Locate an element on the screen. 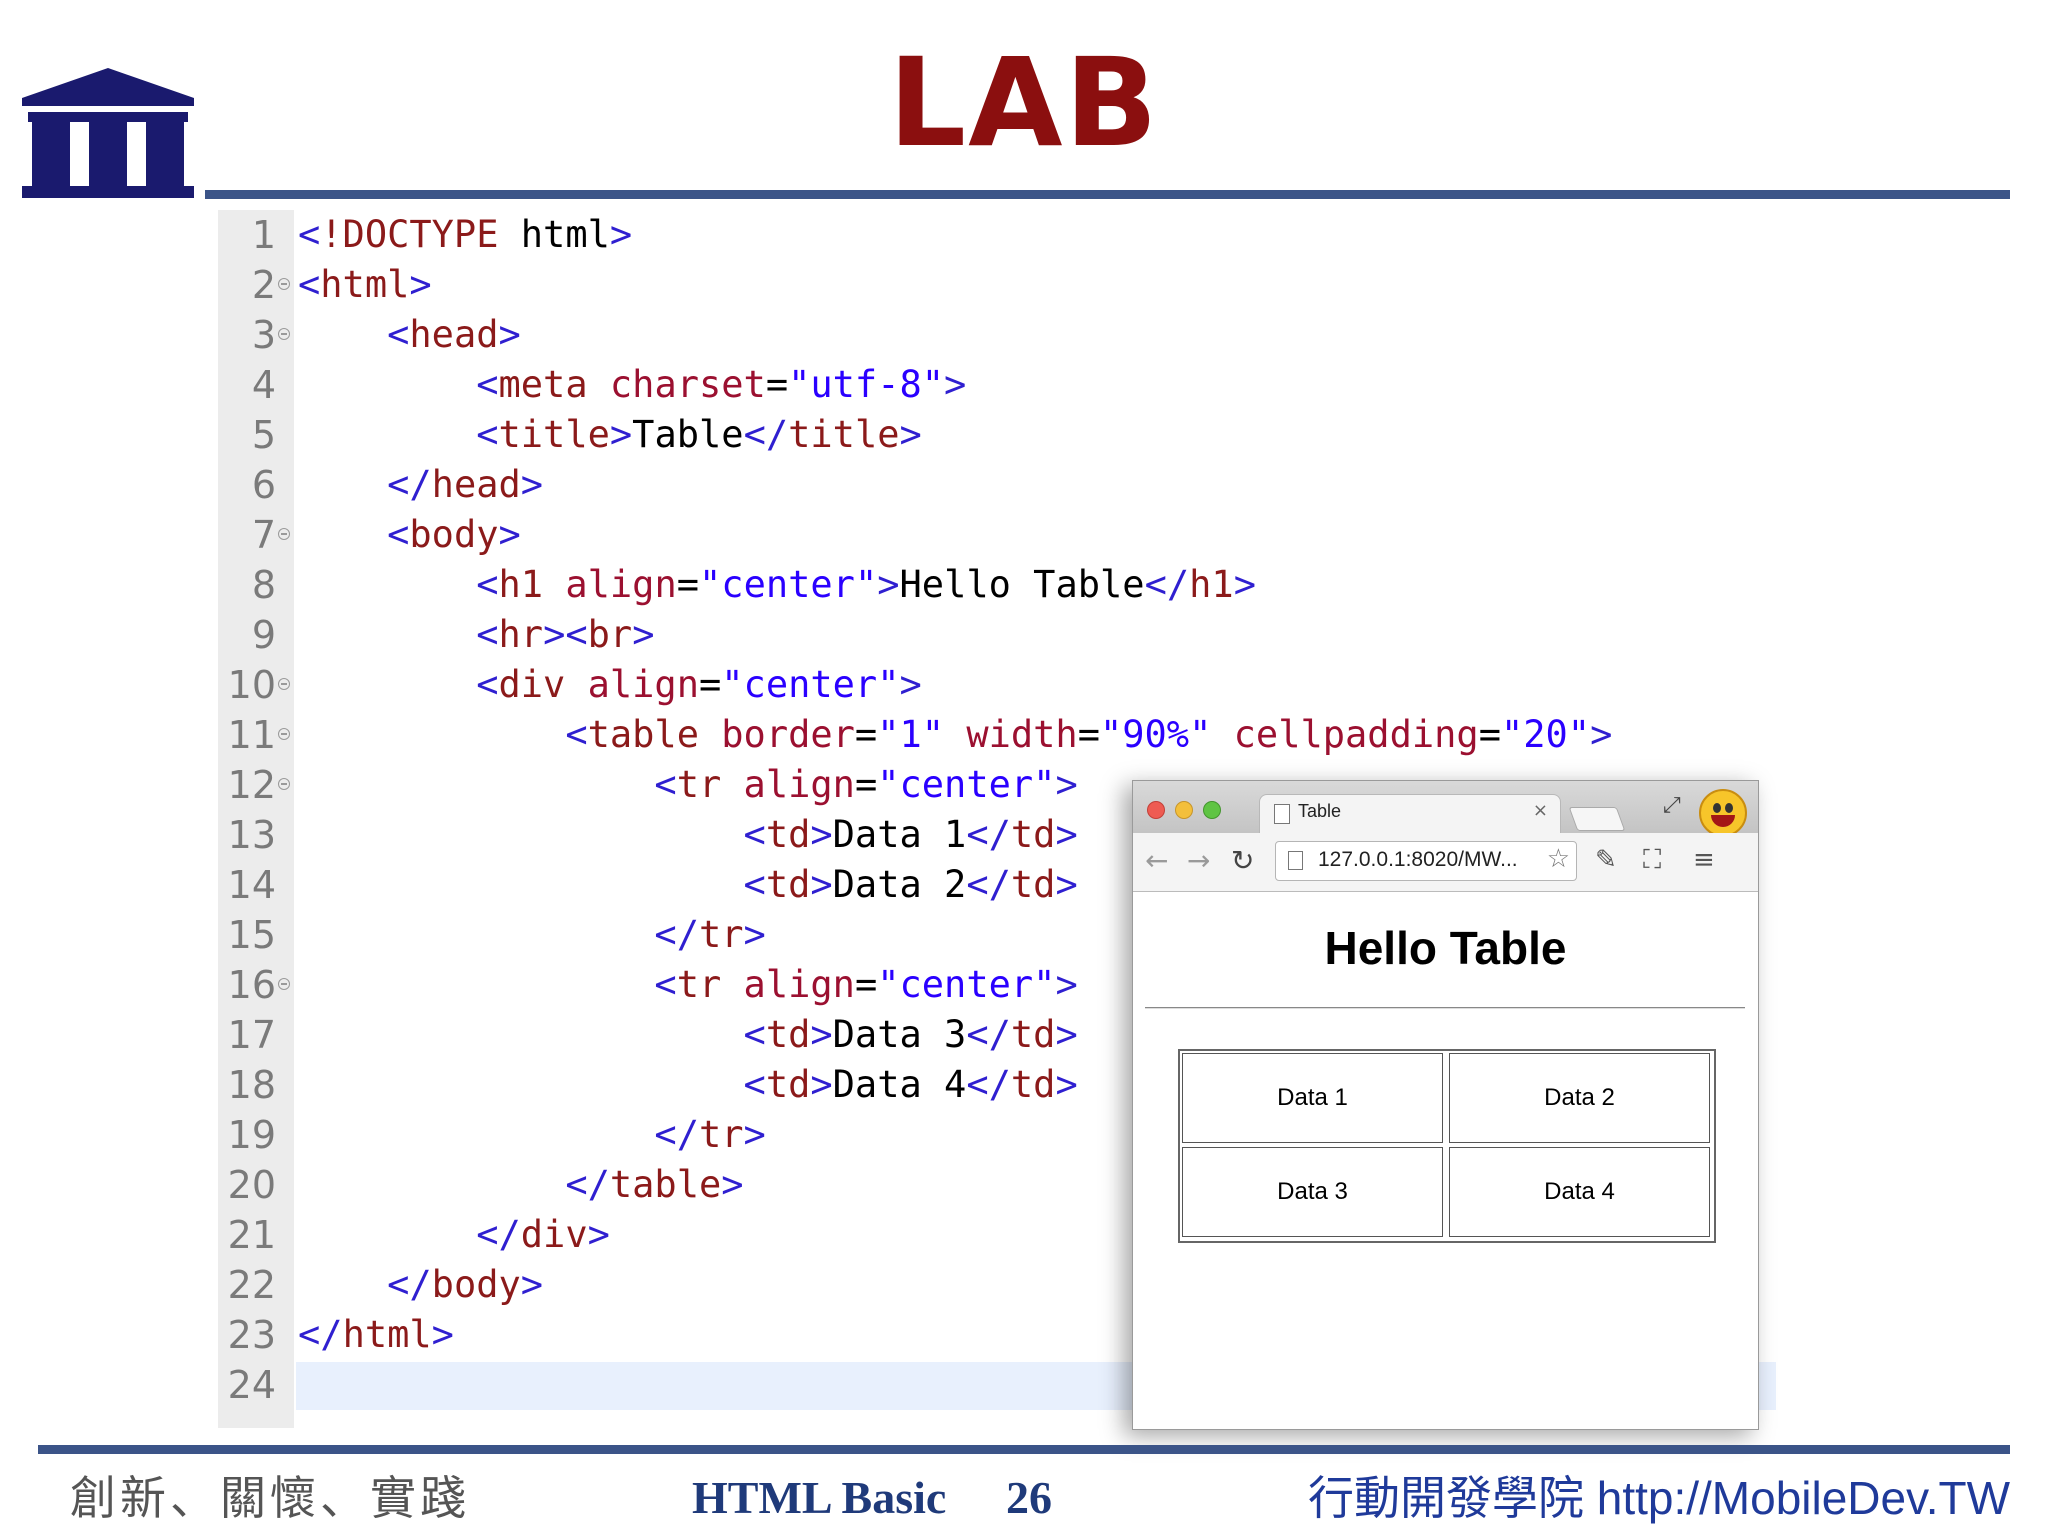  line-number: 3 is located at coordinates (263, 335).